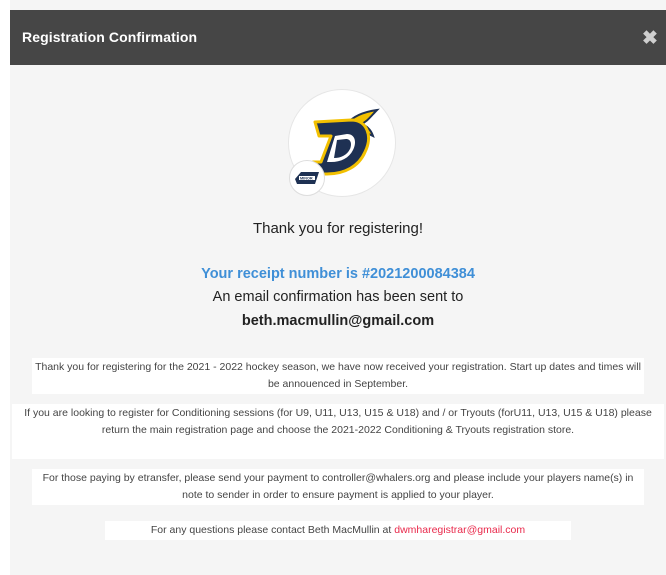 Image resolution: width=666 pixels, height=575 pixels. I want to click on minor-hockey-badge-icon: MINOR, so click(307, 178).